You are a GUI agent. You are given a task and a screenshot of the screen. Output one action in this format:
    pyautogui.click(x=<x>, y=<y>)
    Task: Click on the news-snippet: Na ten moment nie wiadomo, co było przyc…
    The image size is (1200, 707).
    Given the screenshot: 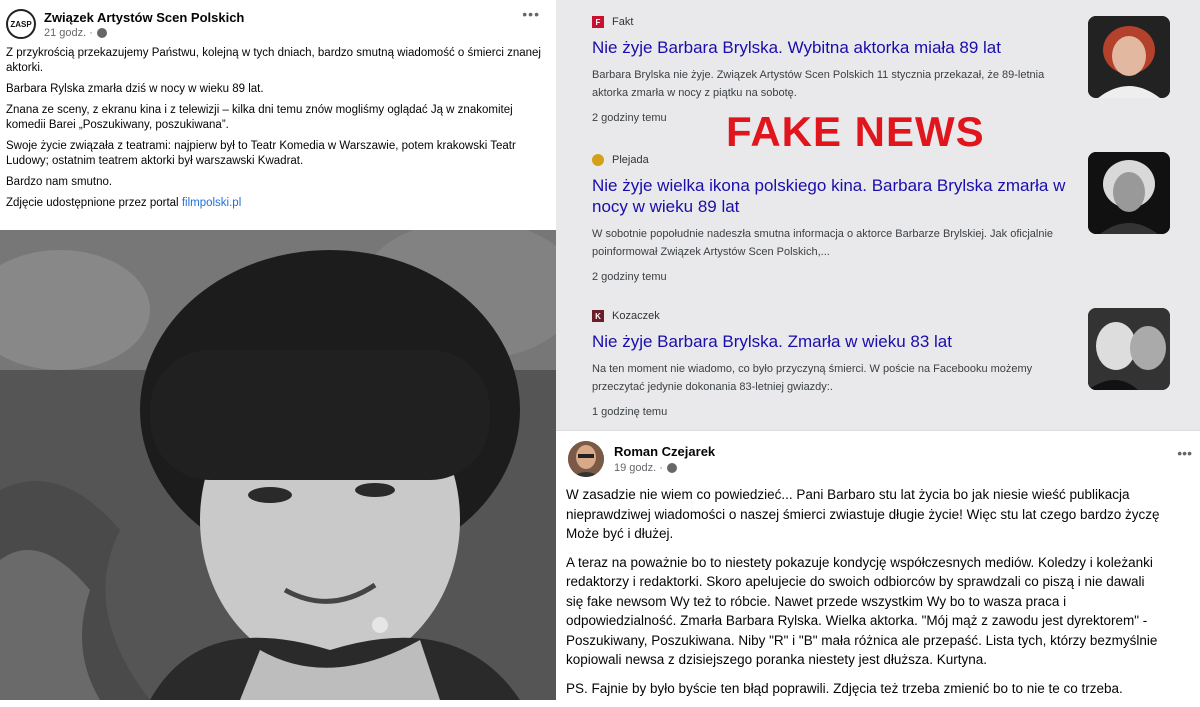 What is the action you would take?
    pyautogui.click(x=812, y=378)
    